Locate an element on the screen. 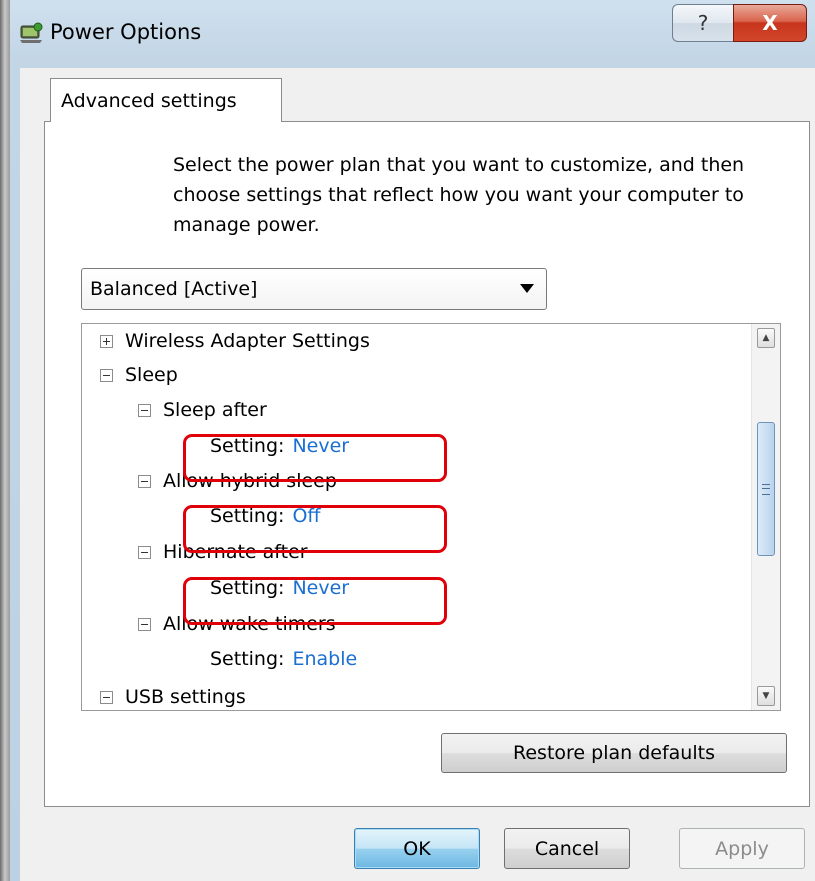 The height and width of the screenshot is (881, 815). setting-row-hibernate-after: Setting: Never is located at coordinates (279, 588).